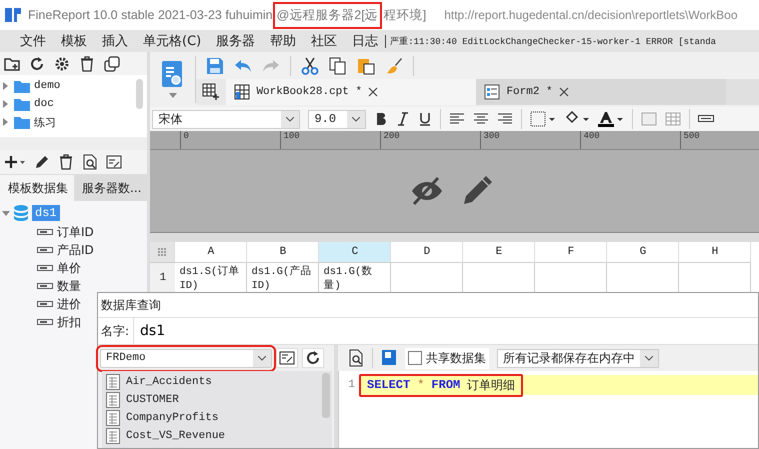 The width and height of the screenshot is (759, 449). What do you see at coordinates (351, 92) in the screenshot?
I see `editor-tab: WorkBook28.cpt *` at bounding box center [351, 92].